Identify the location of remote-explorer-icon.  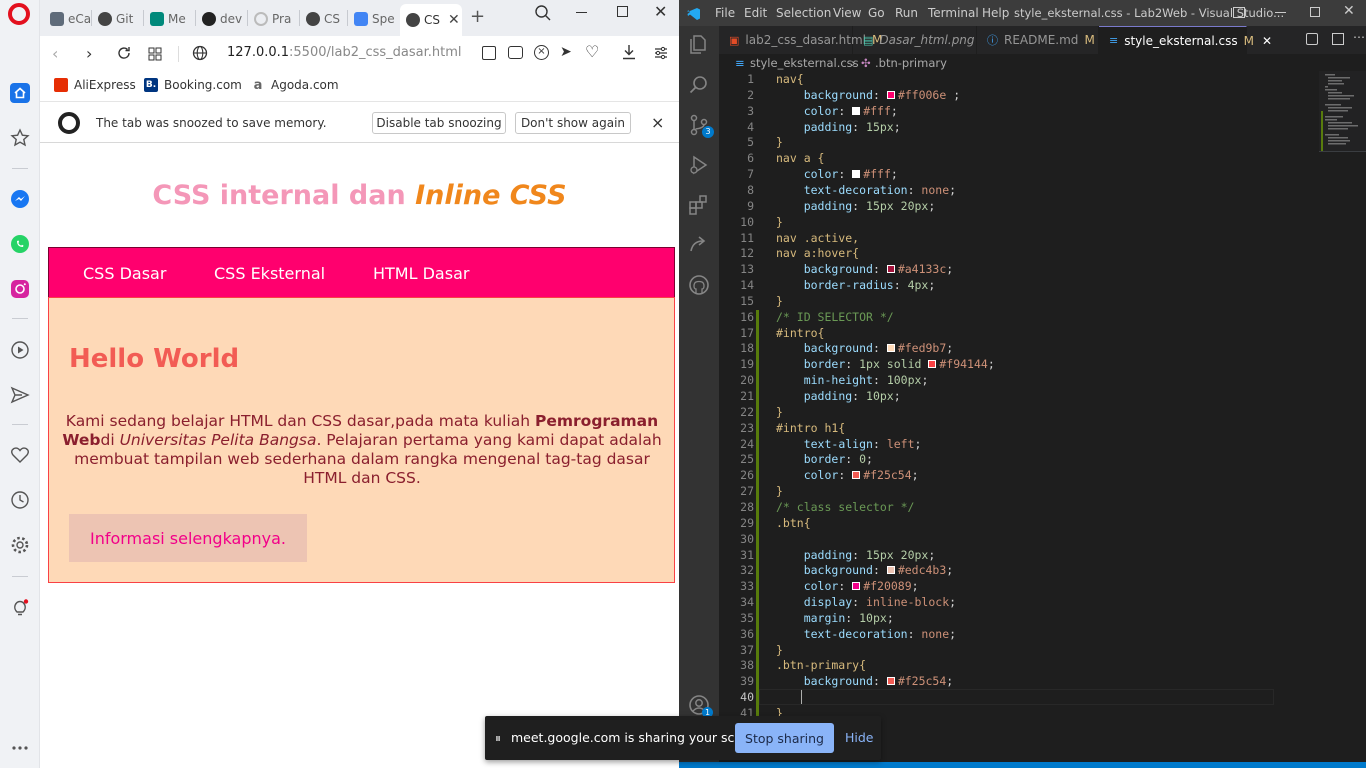
(699, 245).